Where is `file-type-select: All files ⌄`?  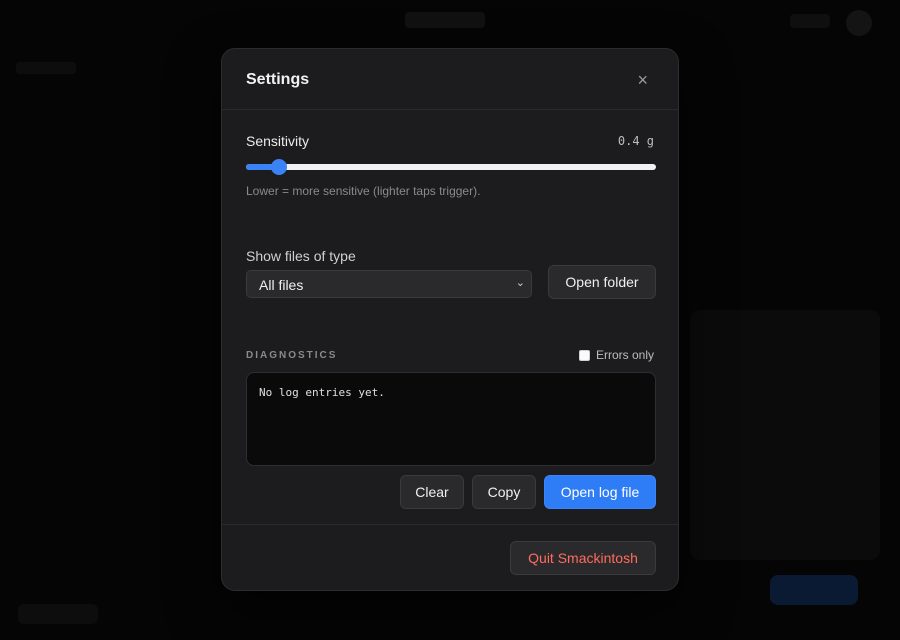
file-type-select: All files ⌄ is located at coordinates (389, 284).